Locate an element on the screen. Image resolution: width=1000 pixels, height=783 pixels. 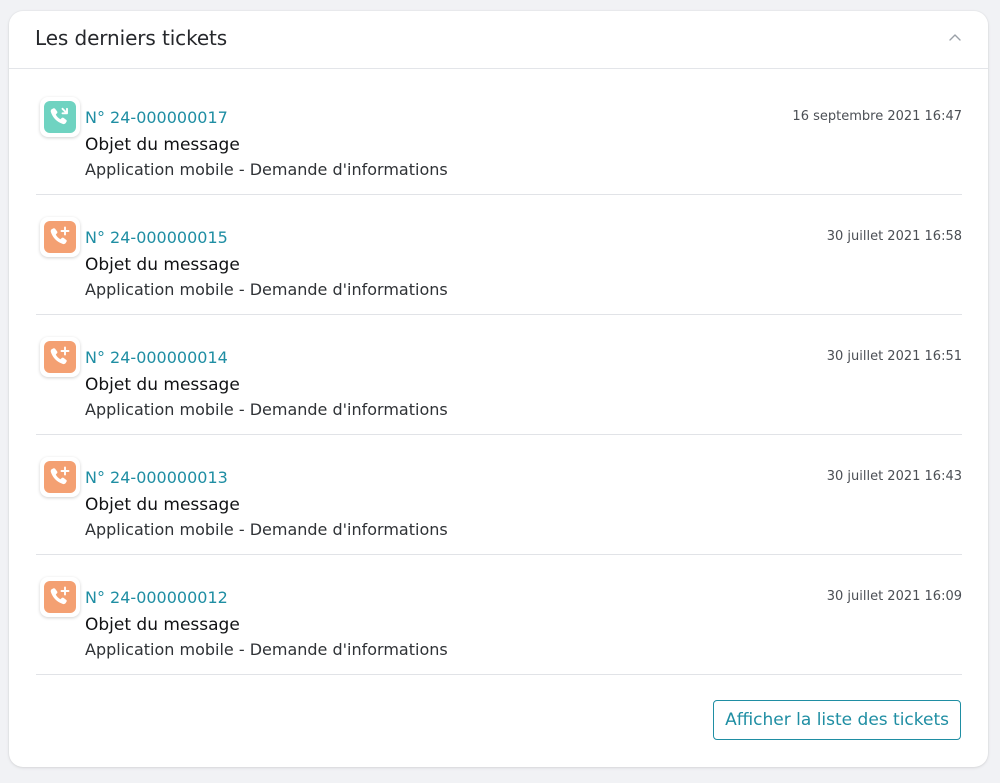
chevron-up-icon is located at coordinates (955, 37).